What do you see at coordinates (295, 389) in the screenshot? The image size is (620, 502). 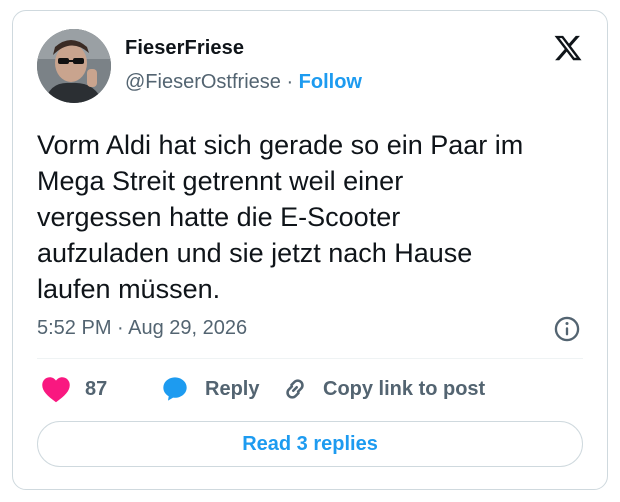 I see `link-icon` at bounding box center [295, 389].